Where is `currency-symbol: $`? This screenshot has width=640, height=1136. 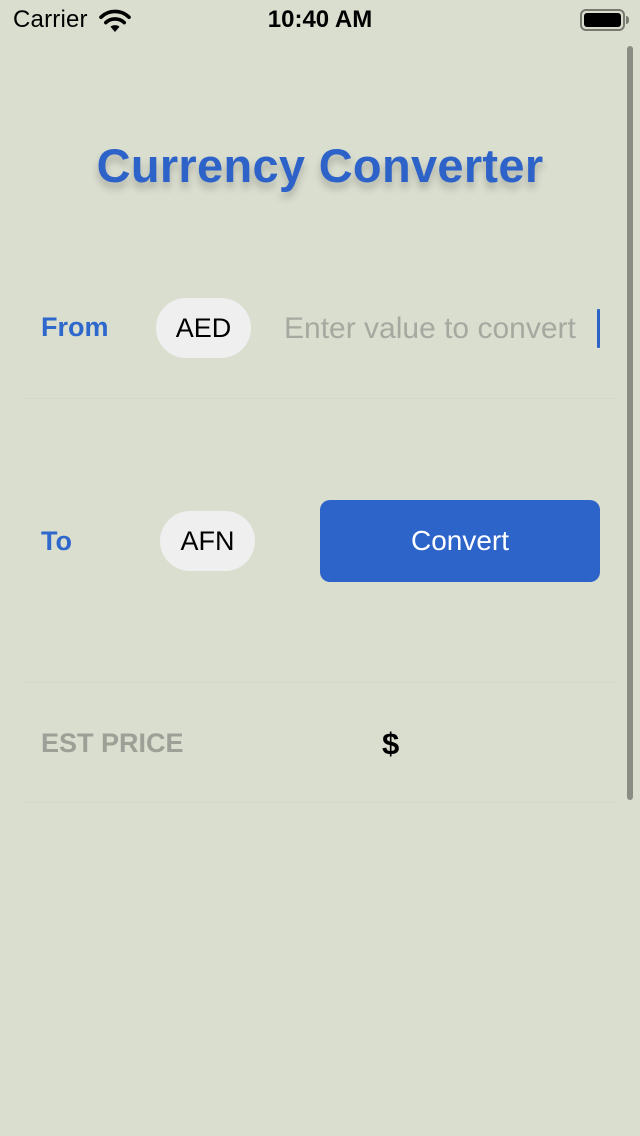 currency-symbol: $ is located at coordinates (391, 743).